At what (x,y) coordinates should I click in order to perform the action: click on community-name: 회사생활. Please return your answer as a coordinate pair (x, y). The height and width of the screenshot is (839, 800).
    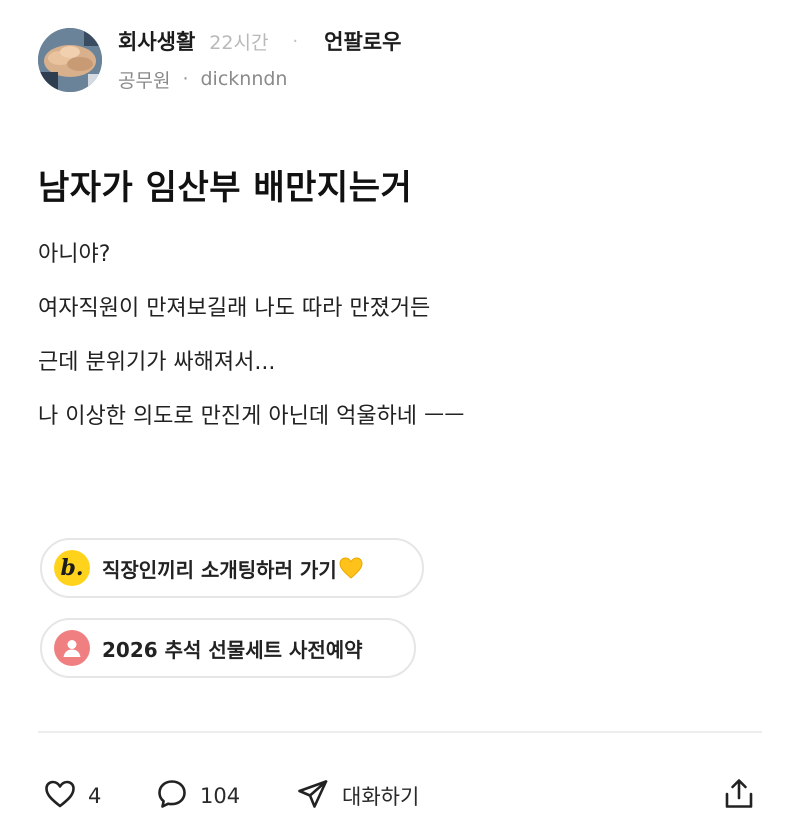
    Looking at the image, I should click on (156, 41).